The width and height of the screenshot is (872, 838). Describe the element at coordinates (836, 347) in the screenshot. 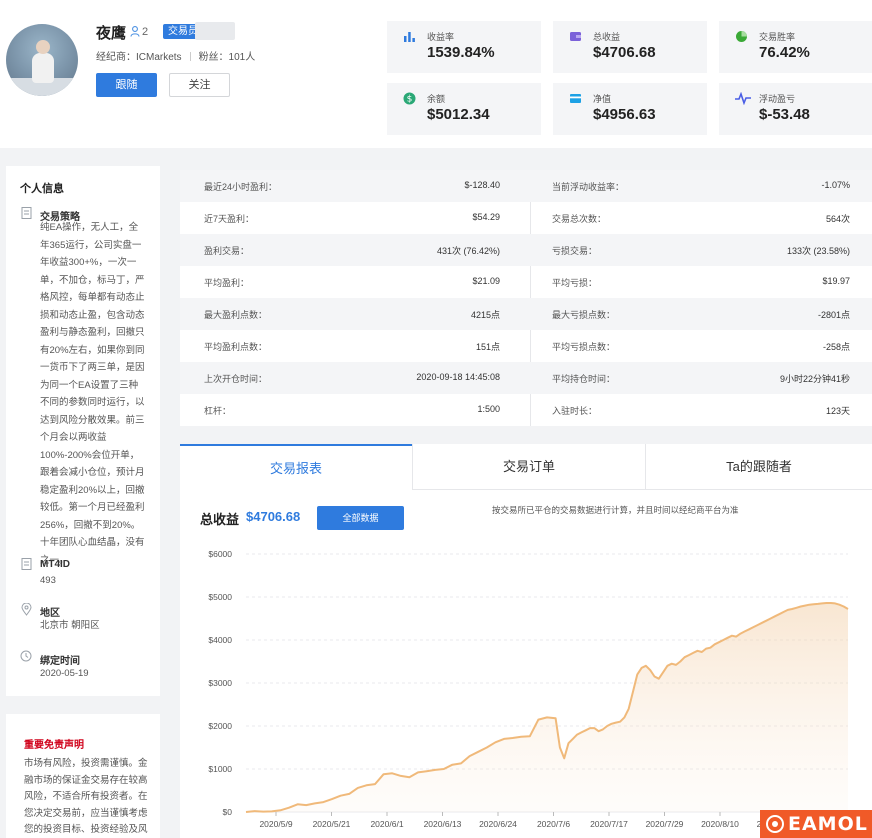

I see `stat-row-value: -258点` at that location.